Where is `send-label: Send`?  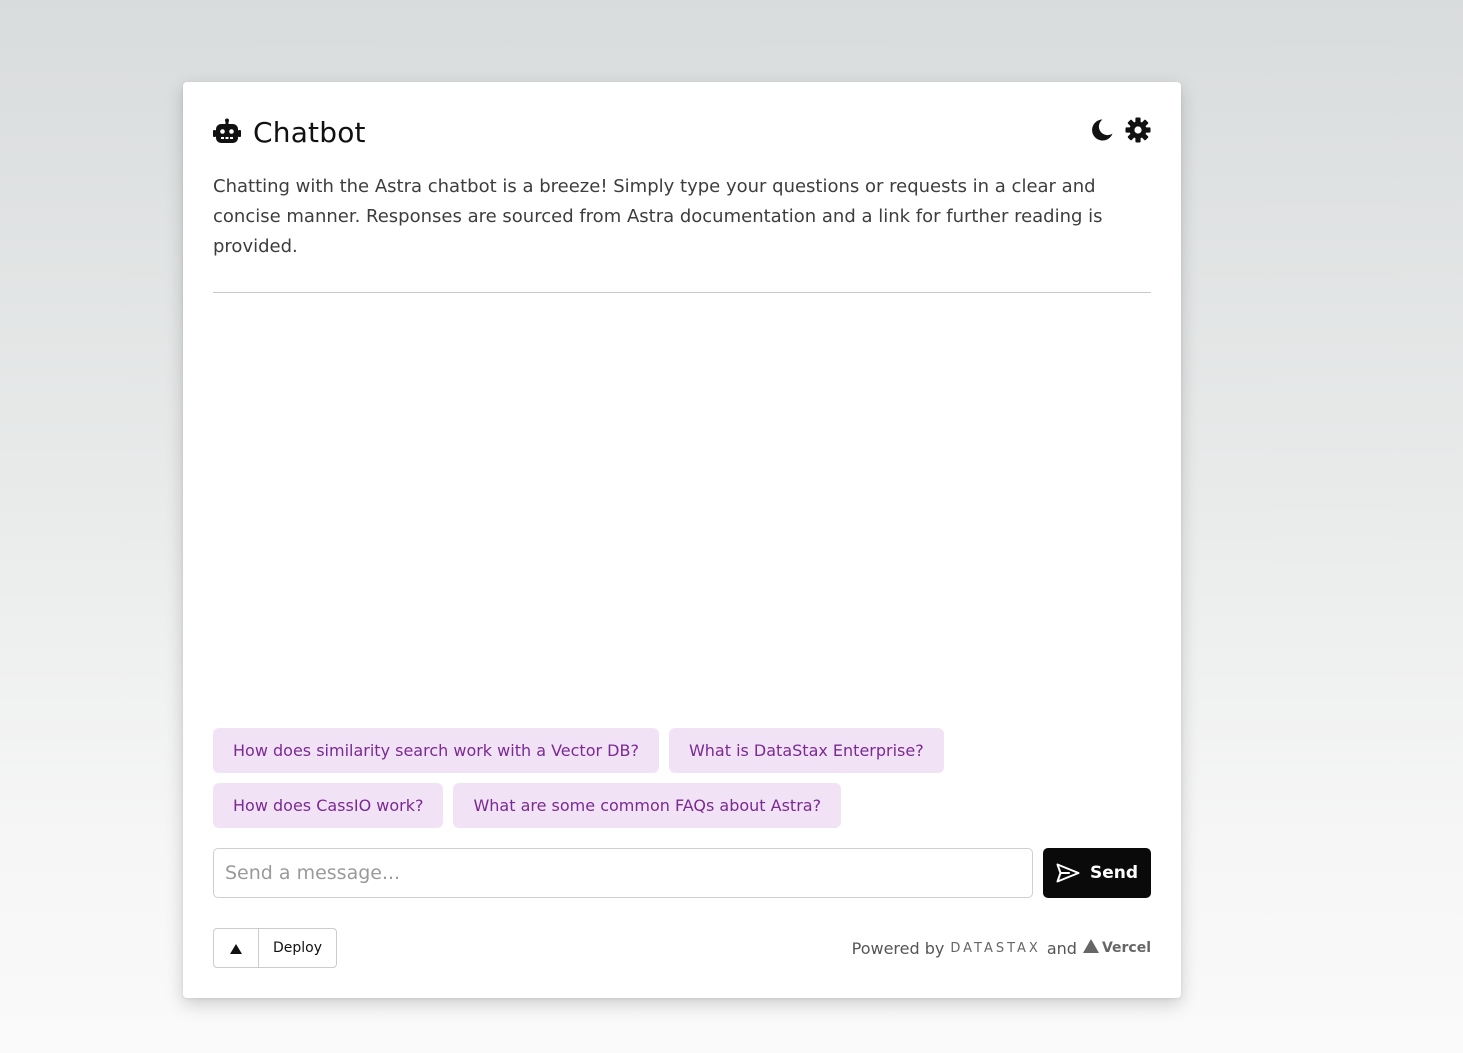 send-label: Send is located at coordinates (1114, 873).